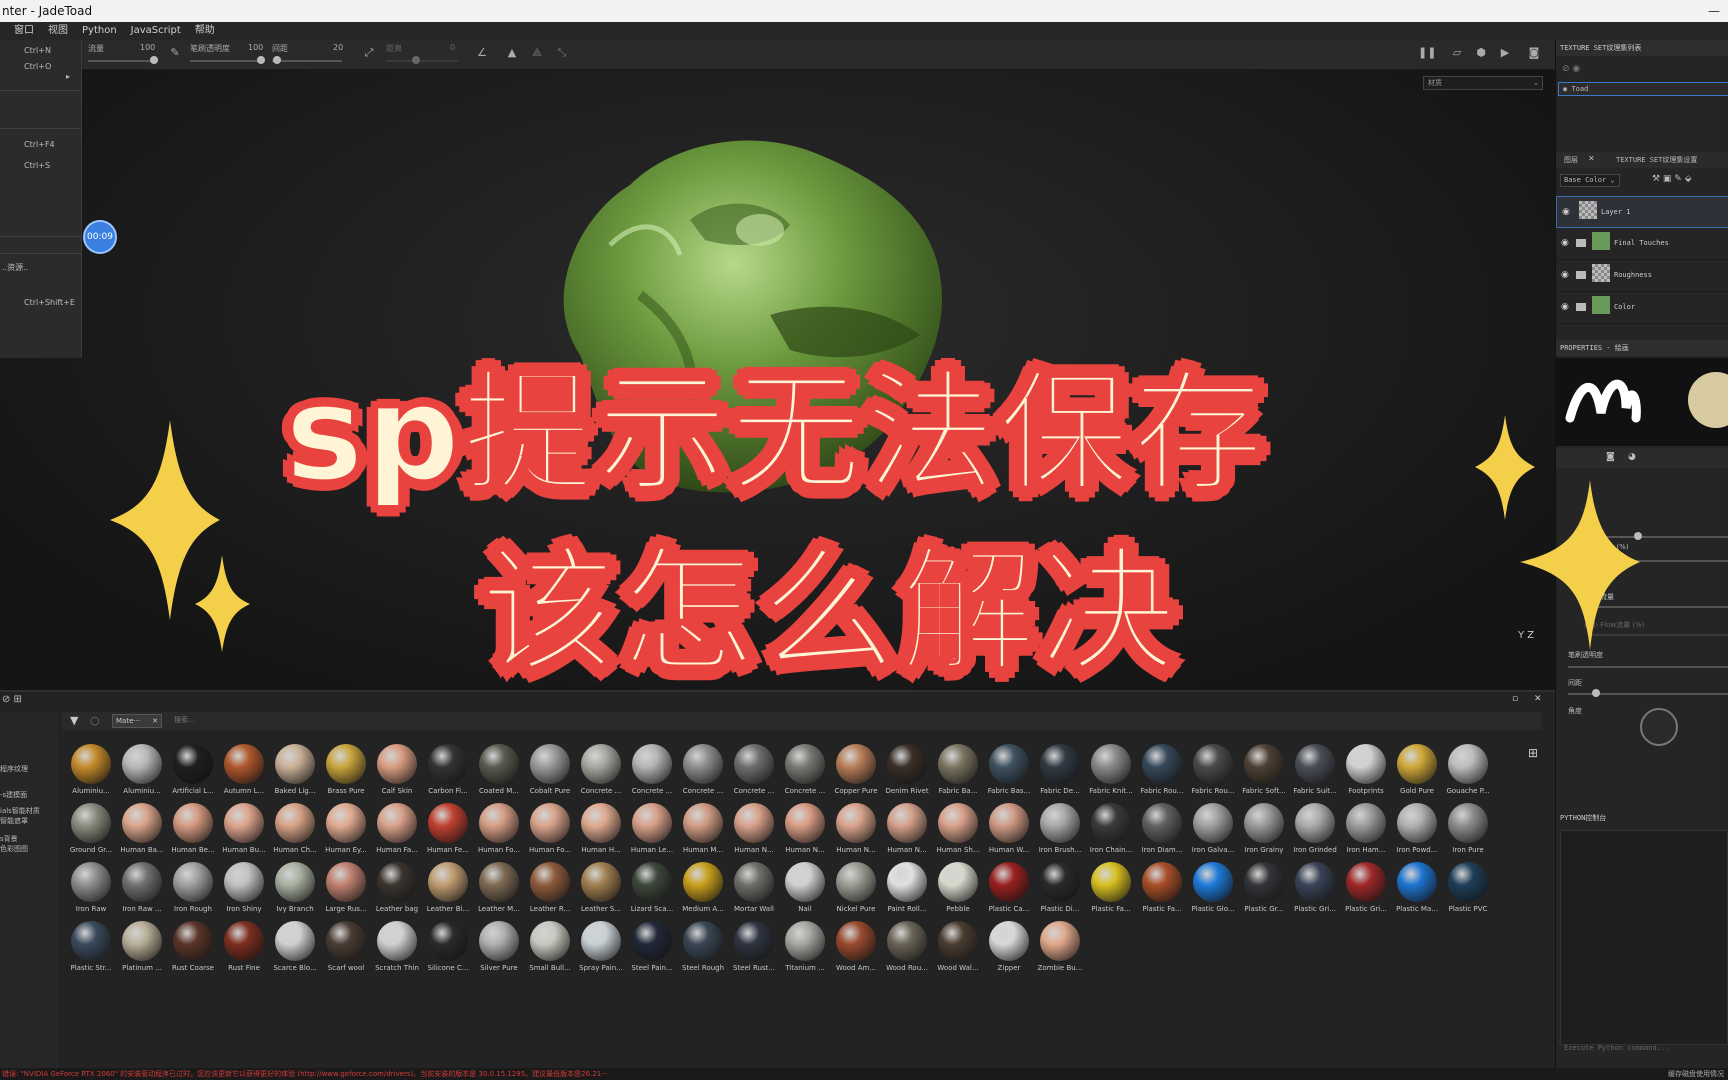  Describe the element at coordinates (1483, 83) in the screenshot. I see `material-mode-select: 材质 ⌄` at that location.